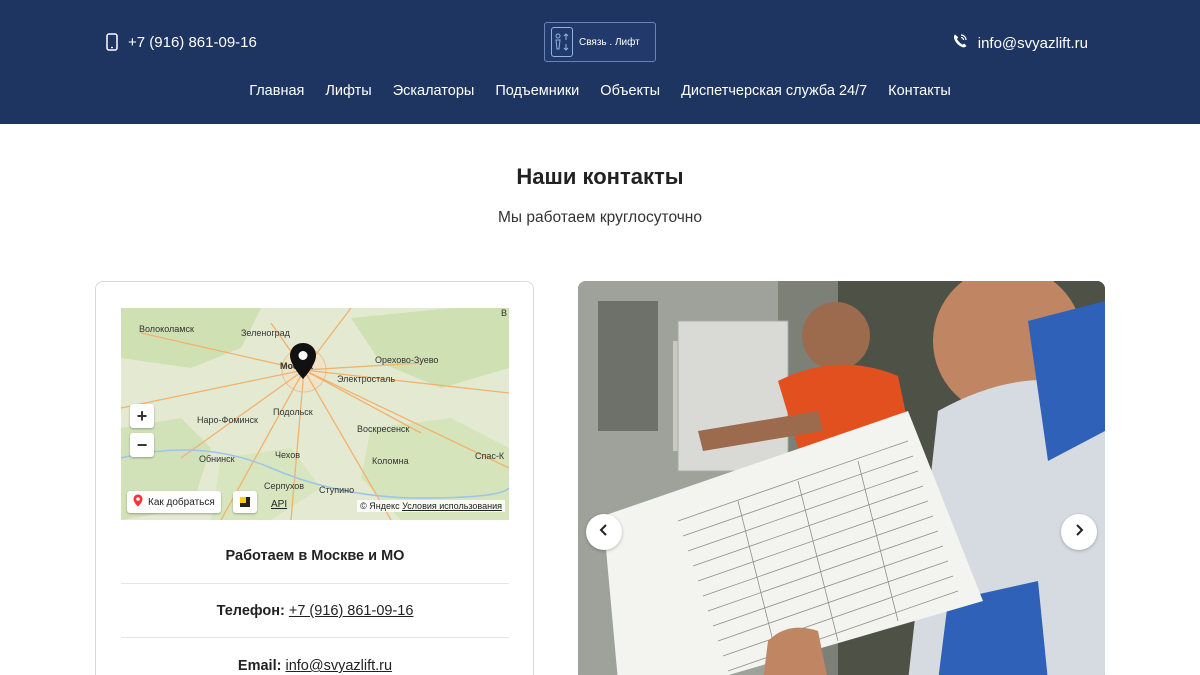  What do you see at coordinates (452, 506) in the screenshot?
I see `map-terms-link: Условия использования` at bounding box center [452, 506].